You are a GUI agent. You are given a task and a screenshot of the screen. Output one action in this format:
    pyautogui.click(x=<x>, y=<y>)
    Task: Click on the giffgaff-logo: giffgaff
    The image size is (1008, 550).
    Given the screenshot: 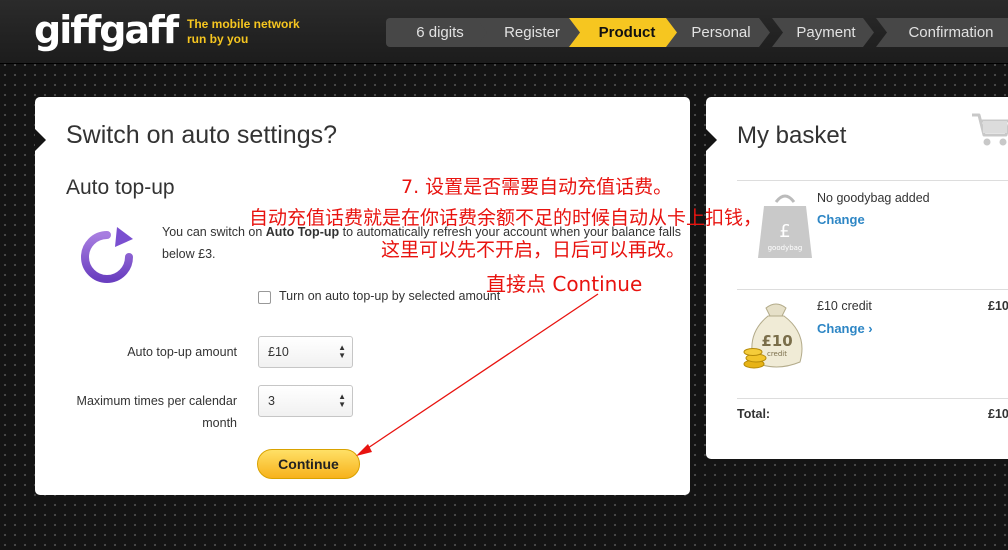 What is the action you would take?
    pyautogui.click(x=106, y=30)
    